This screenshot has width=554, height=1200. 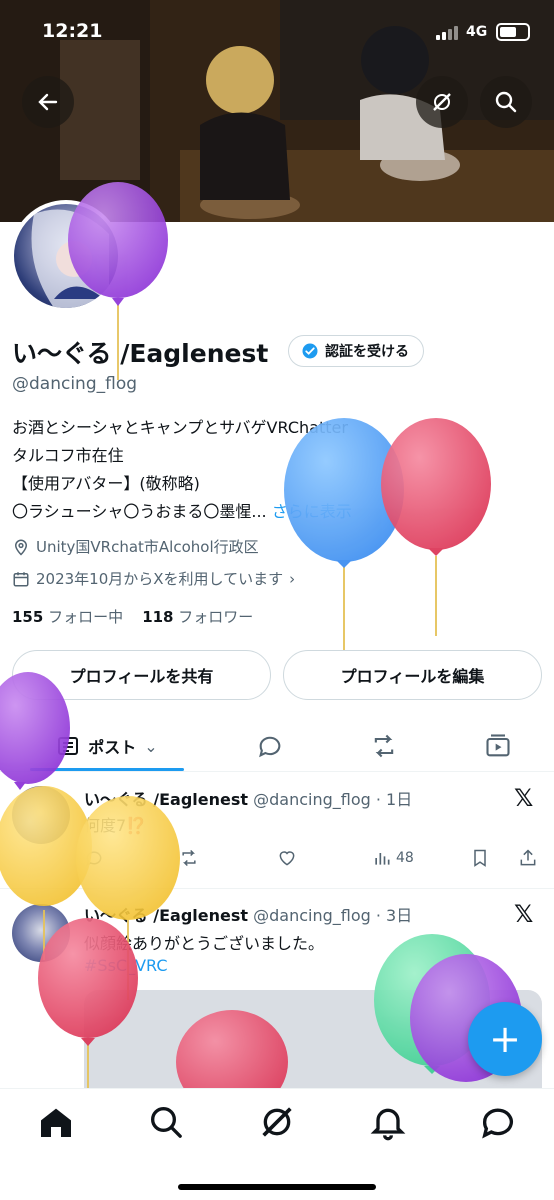 I want to click on following-link: 155 フォロー中, so click(x=67, y=617).